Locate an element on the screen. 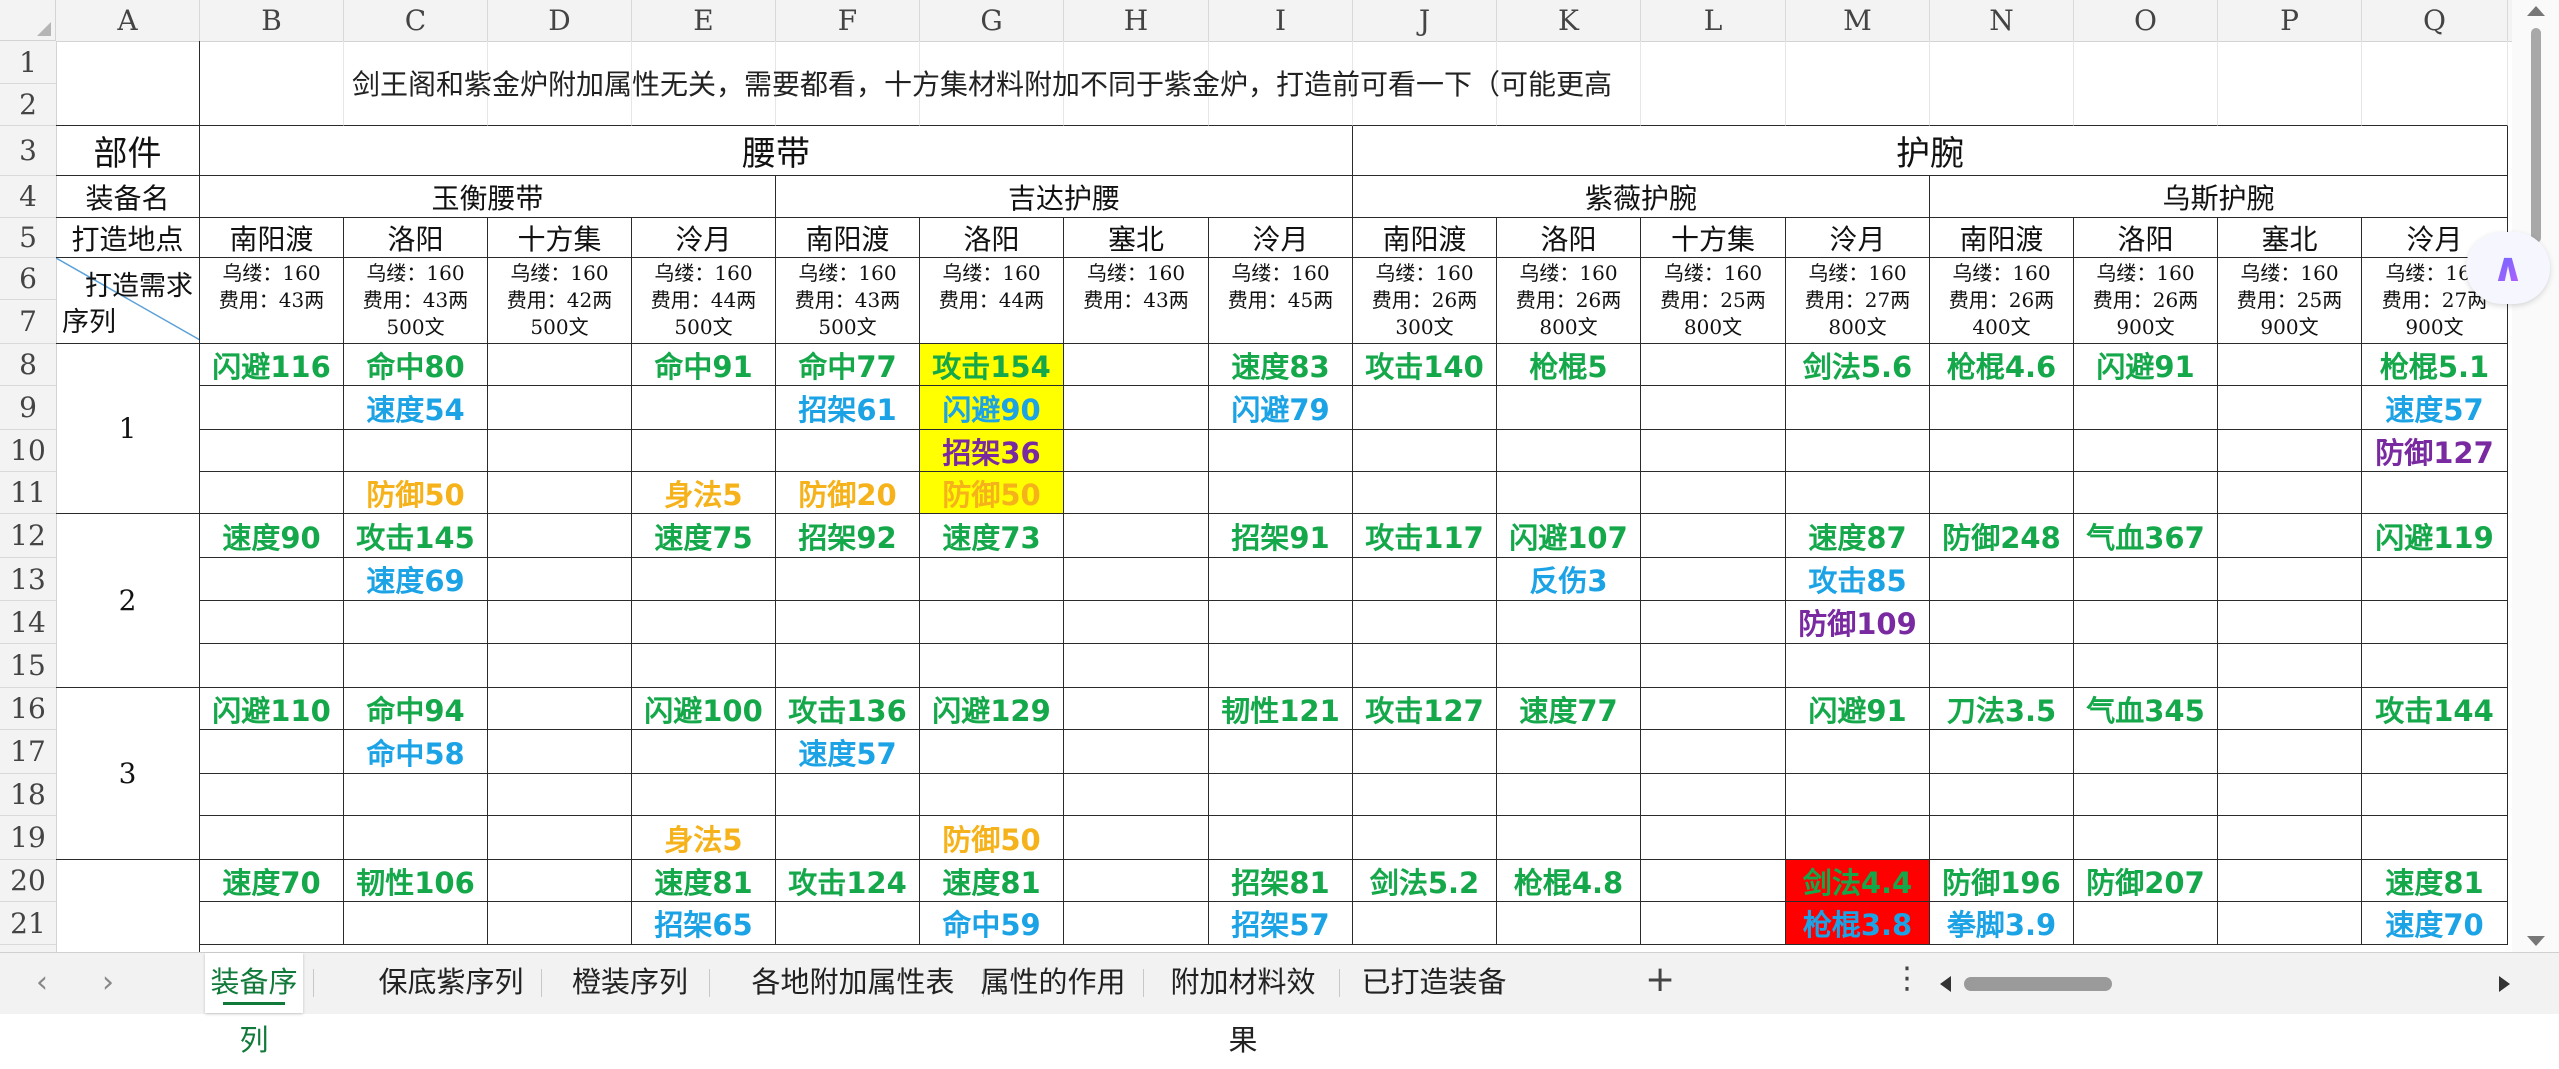 The image size is (2559, 1069). attribute-cell: 枪棍5.1 is located at coordinates (2435, 365).